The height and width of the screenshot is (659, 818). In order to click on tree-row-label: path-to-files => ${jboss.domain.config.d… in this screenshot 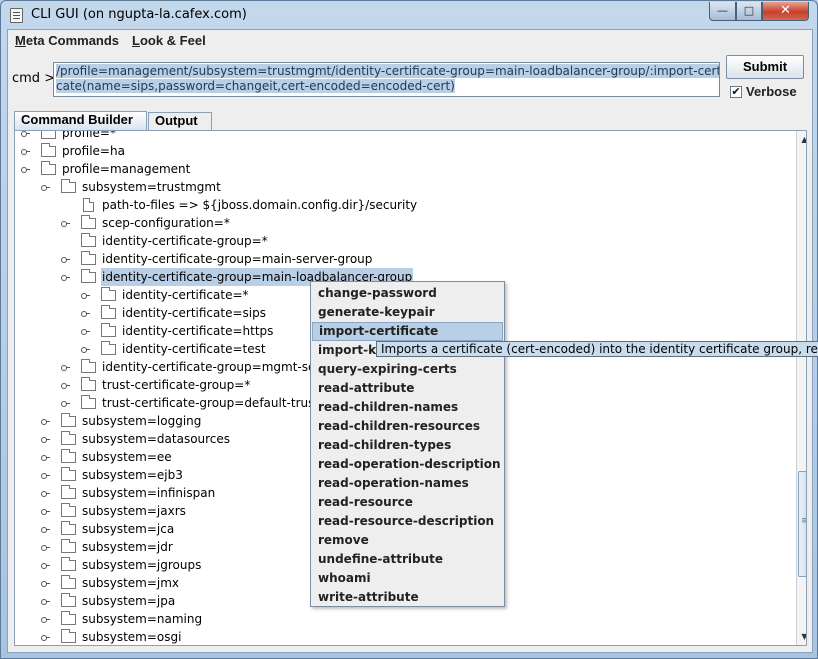, I will do `click(260, 205)`.